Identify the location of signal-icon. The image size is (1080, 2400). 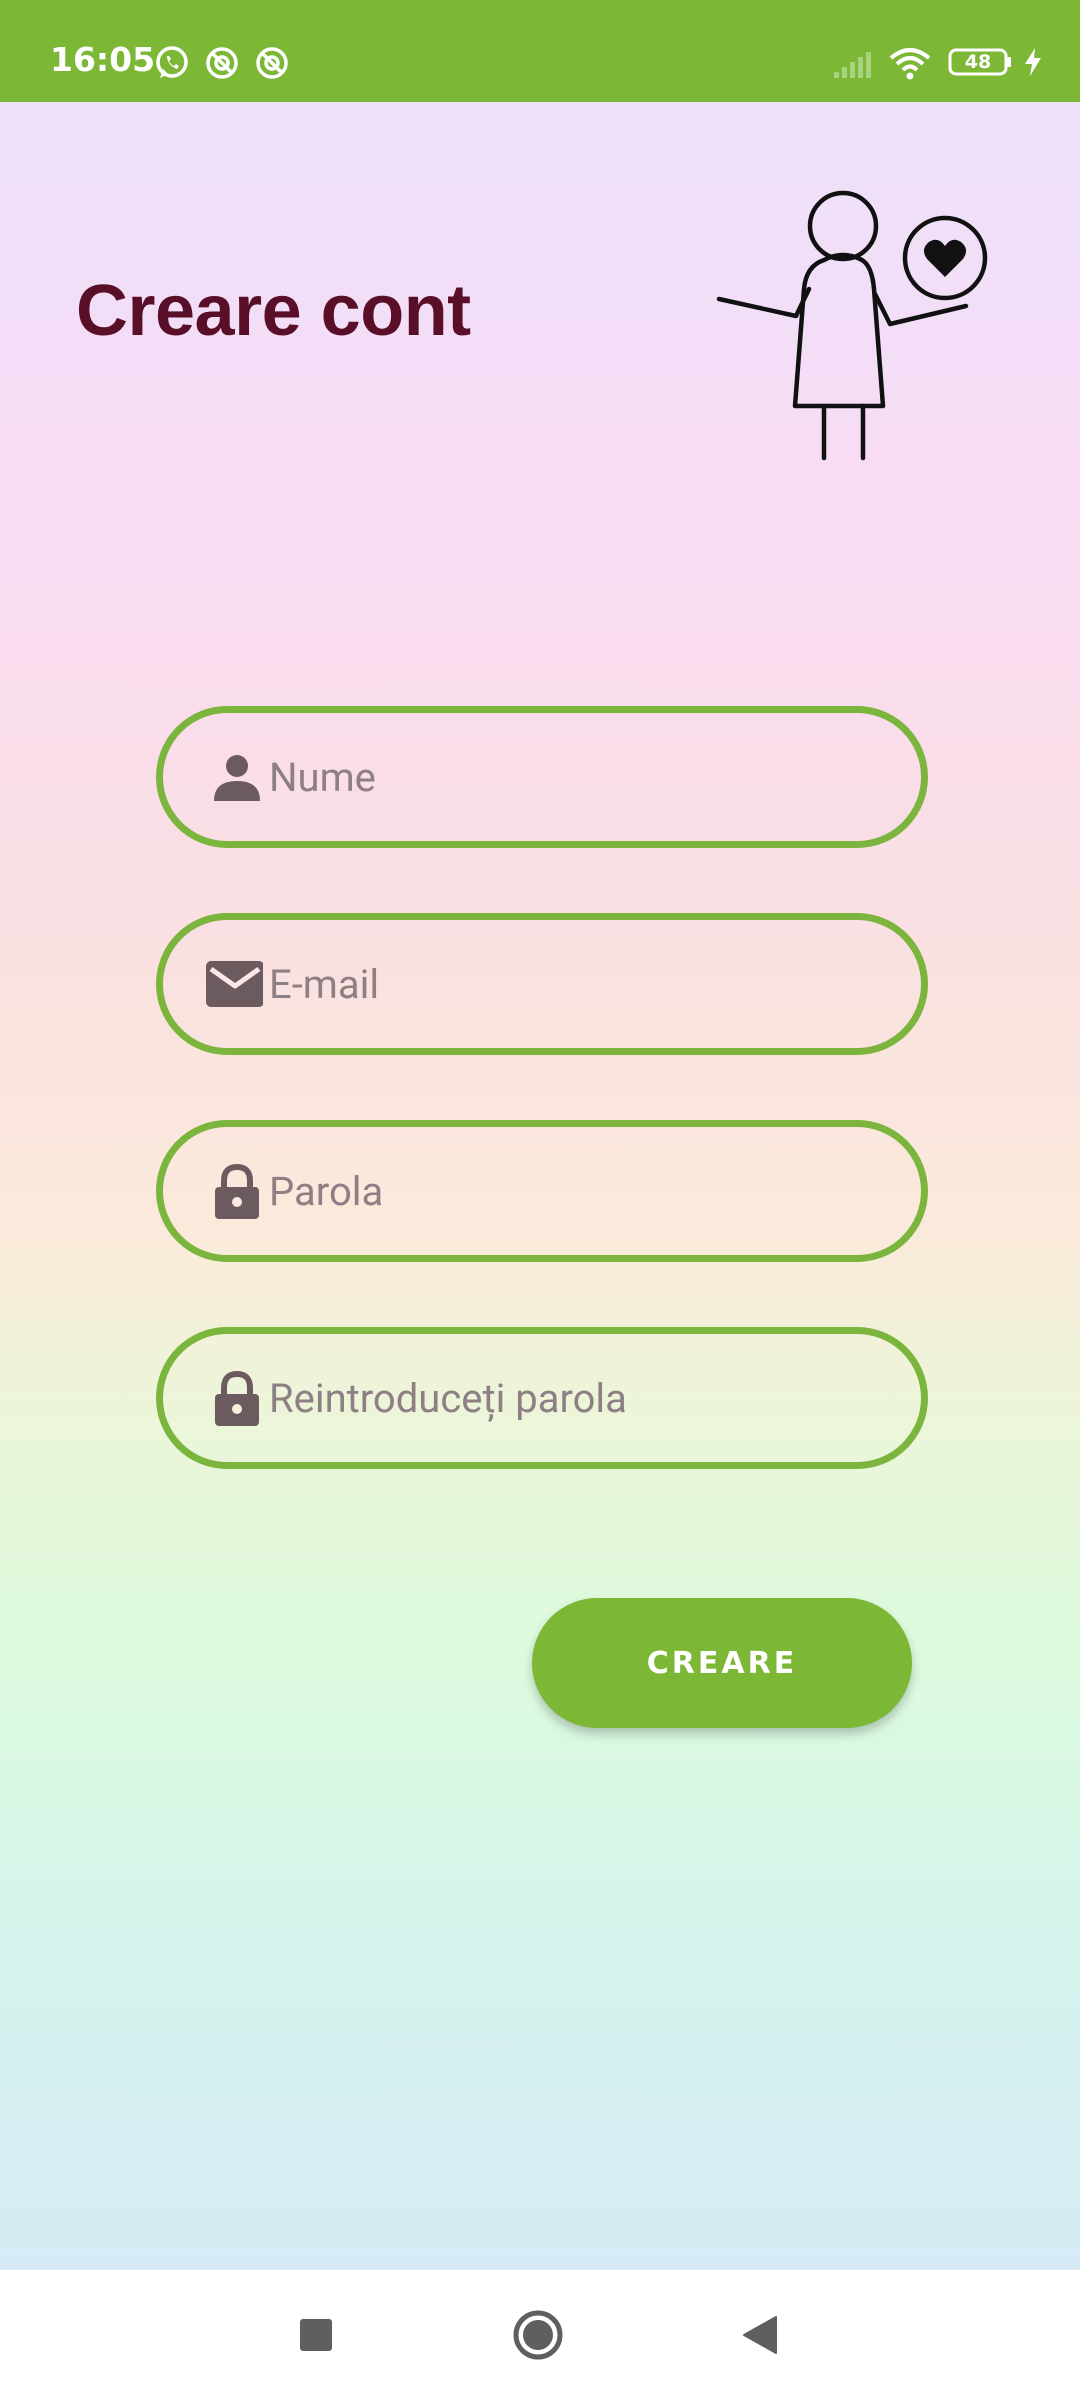
(852, 65).